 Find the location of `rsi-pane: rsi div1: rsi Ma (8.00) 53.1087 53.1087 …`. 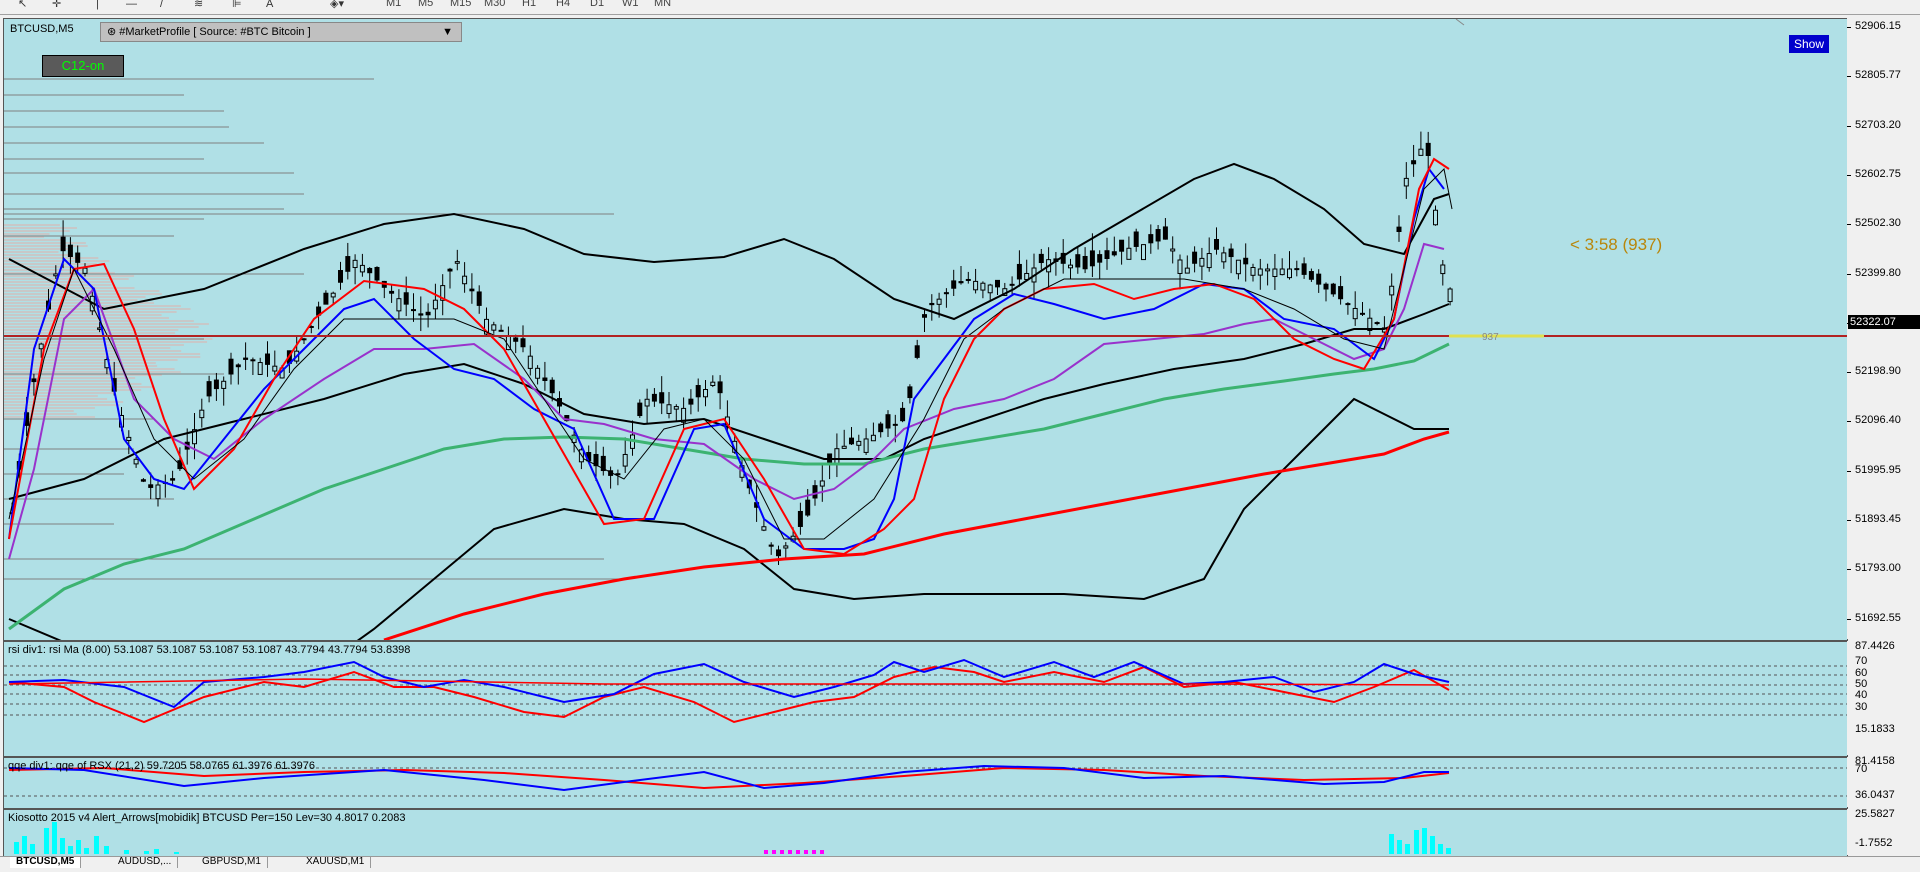

rsi-pane: rsi div1: rsi Ma (8.00) 53.1087 53.1087 … is located at coordinates (925, 699).